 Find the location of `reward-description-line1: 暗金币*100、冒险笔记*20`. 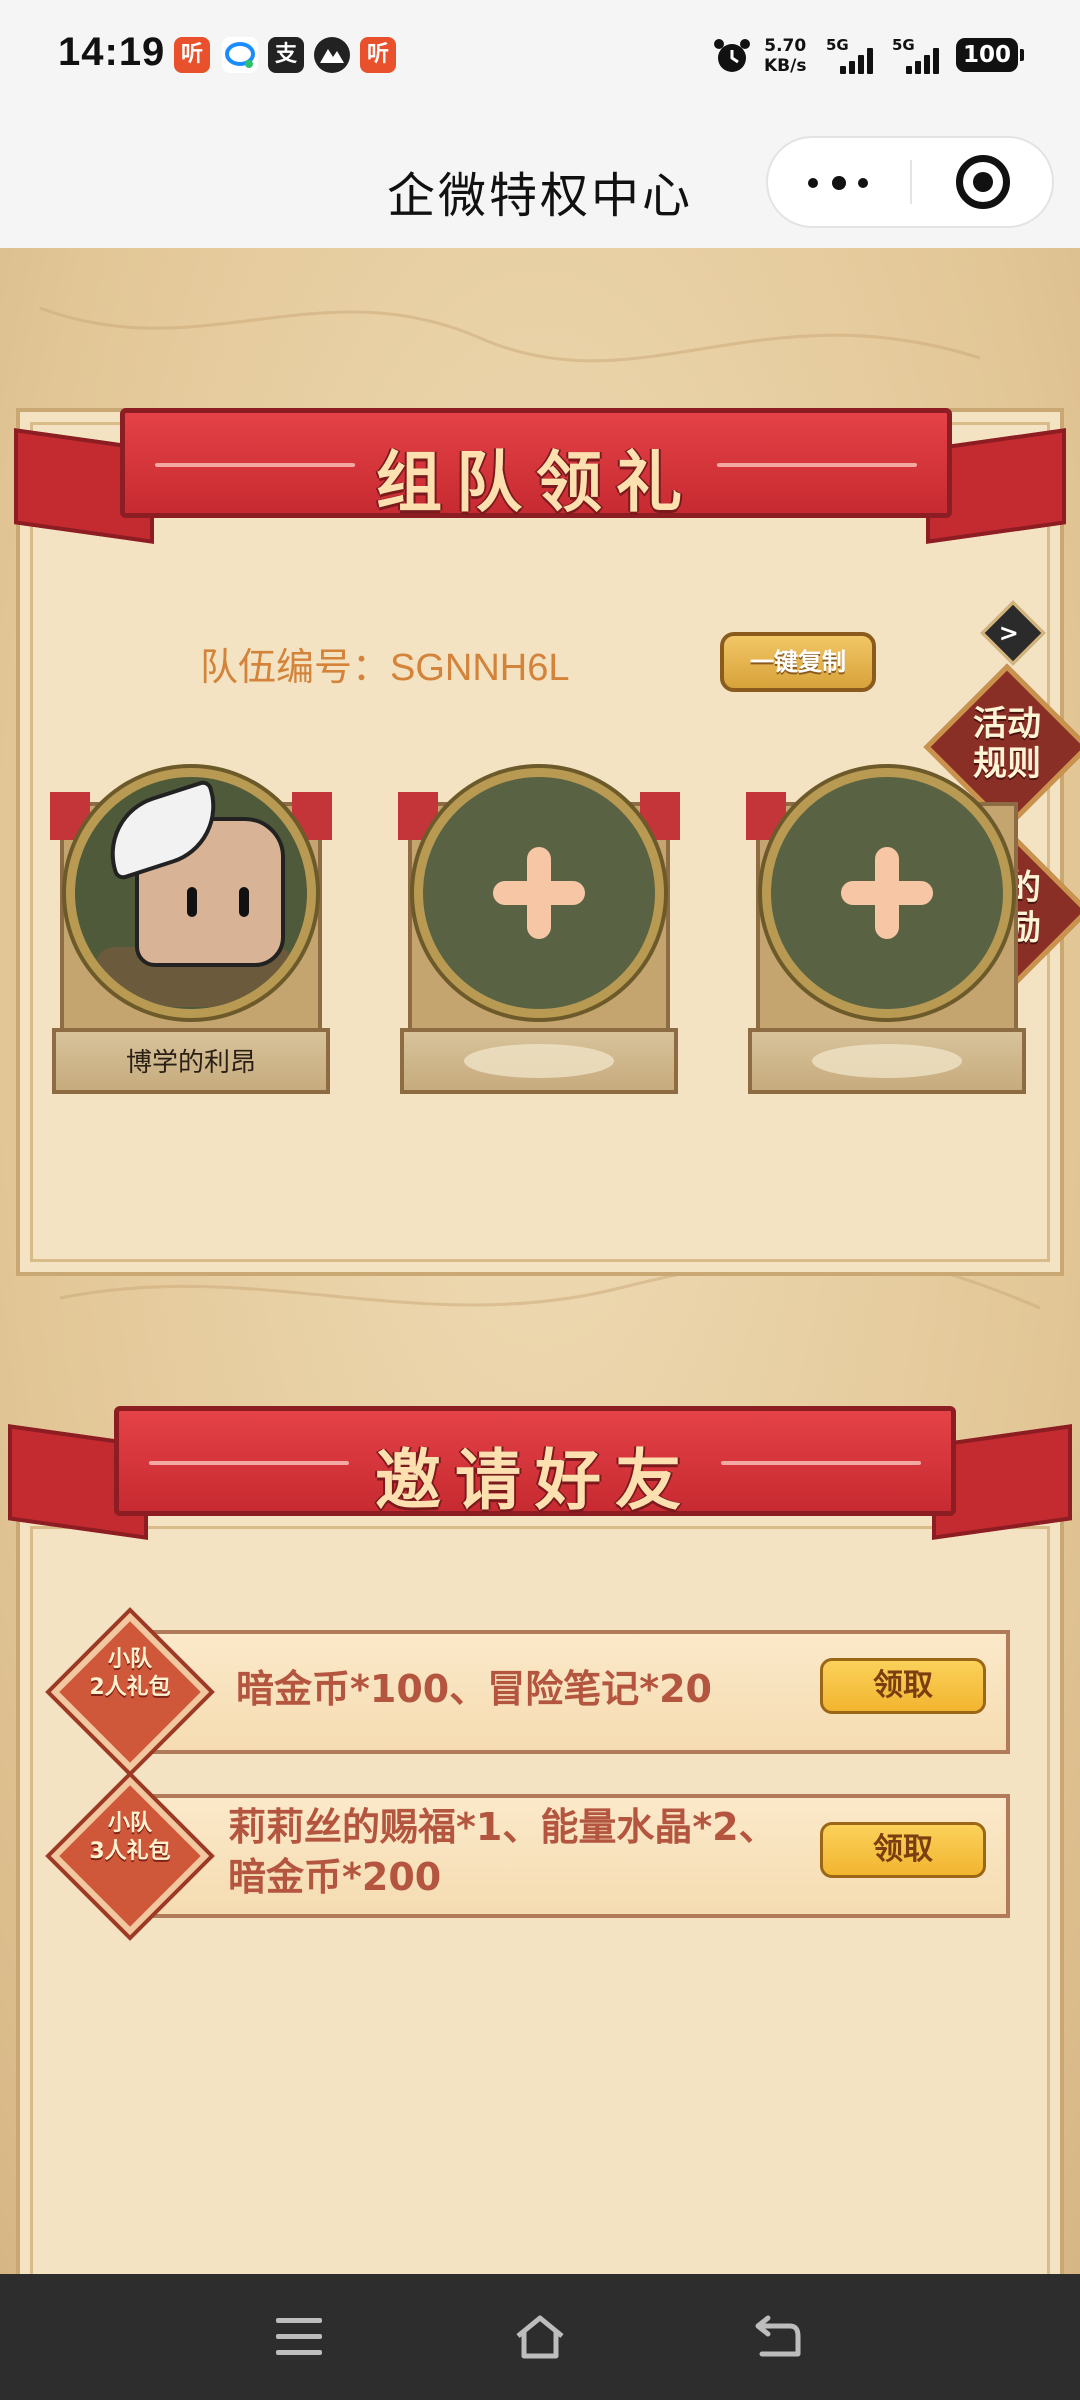

reward-description-line1: 暗金币*100、冒险笔记*20 is located at coordinates (474, 1689).